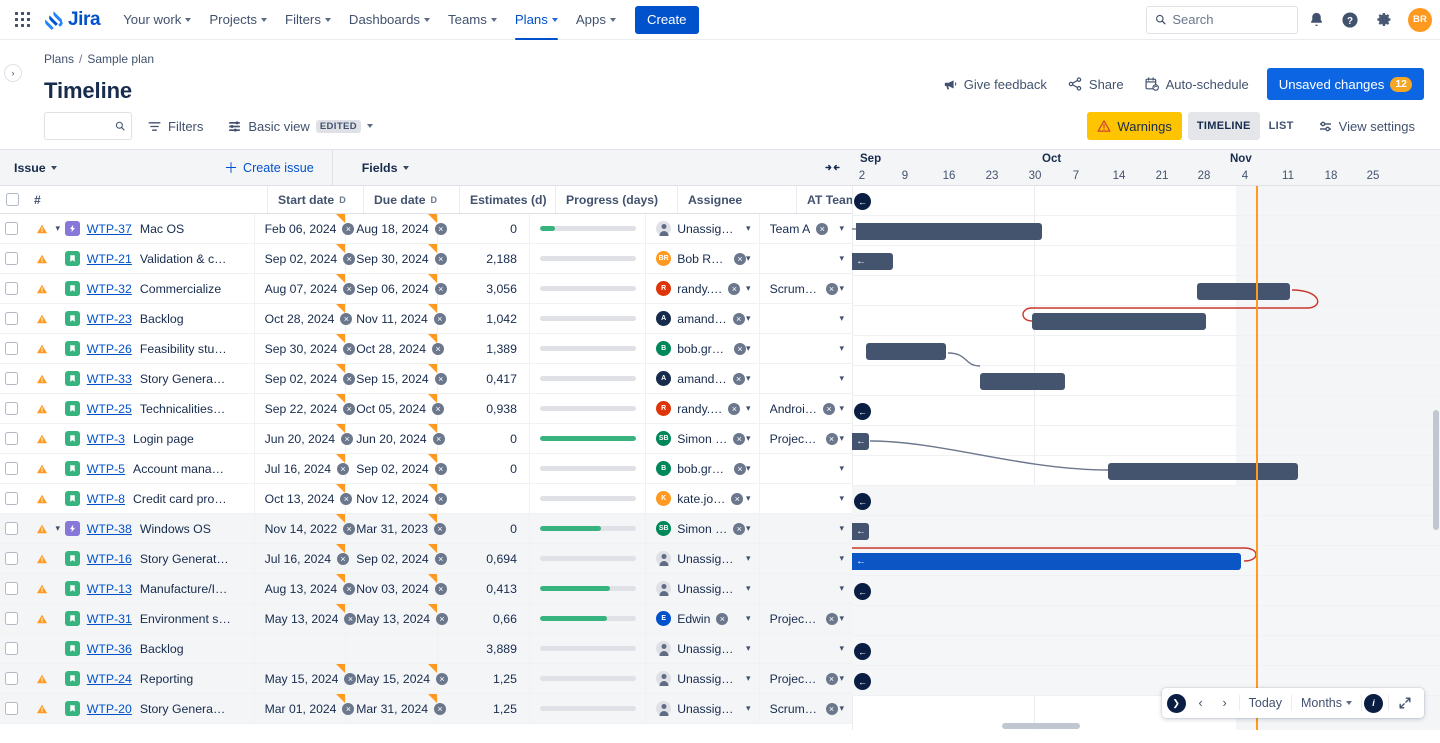 The height and width of the screenshot is (743, 1440). What do you see at coordinates (396, 528) in the screenshot?
I see `due-date-cell: Mar 31, 2023 ×` at bounding box center [396, 528].